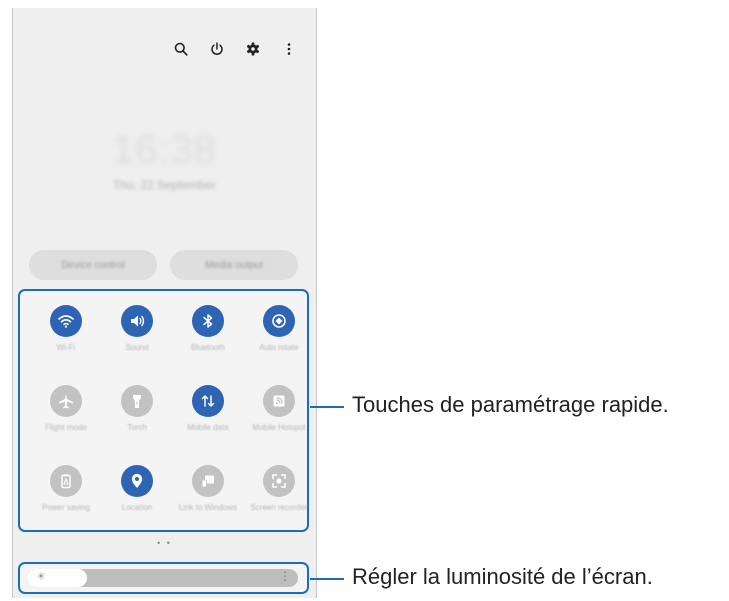 This screenshot has height=601, width=729. What do you see at coordinates (327, 579) in the screenshot?
I see `brightness-callout-line` at bounding box center [327, 579].